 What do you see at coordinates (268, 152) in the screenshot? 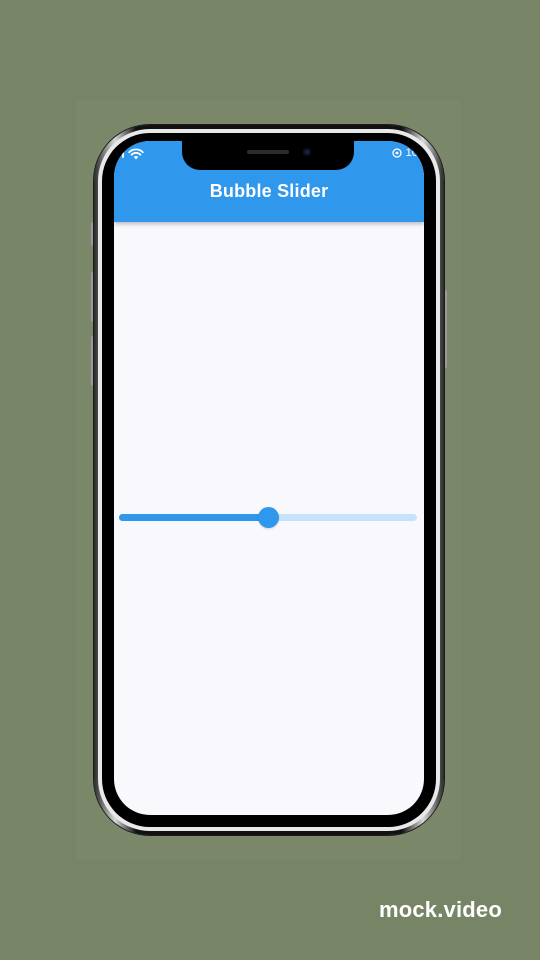
I see `speaker-grille` at bounding box center [268, 152].